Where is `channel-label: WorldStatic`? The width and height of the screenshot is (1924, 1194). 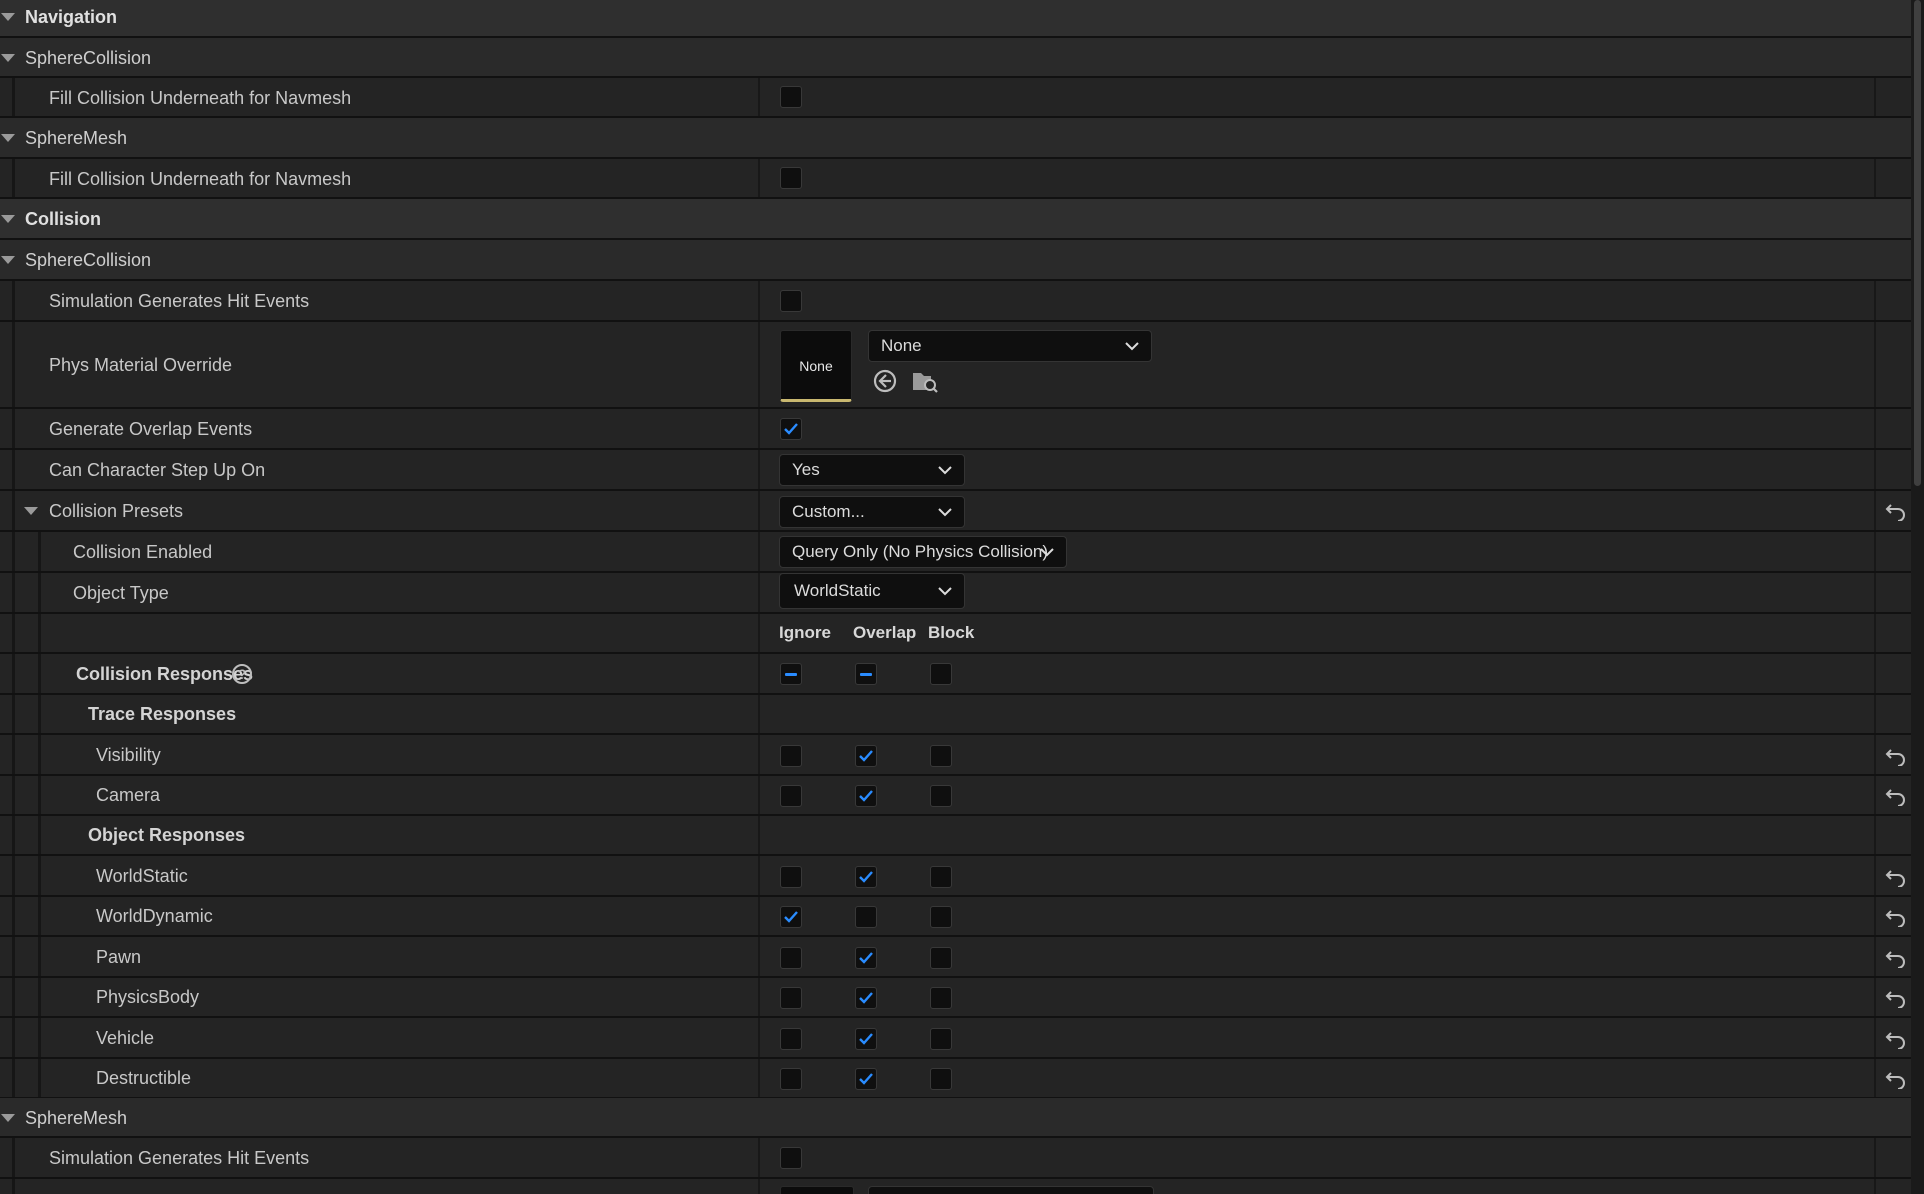
channel-label: WorldStatic is located at coordinates (142, 876).